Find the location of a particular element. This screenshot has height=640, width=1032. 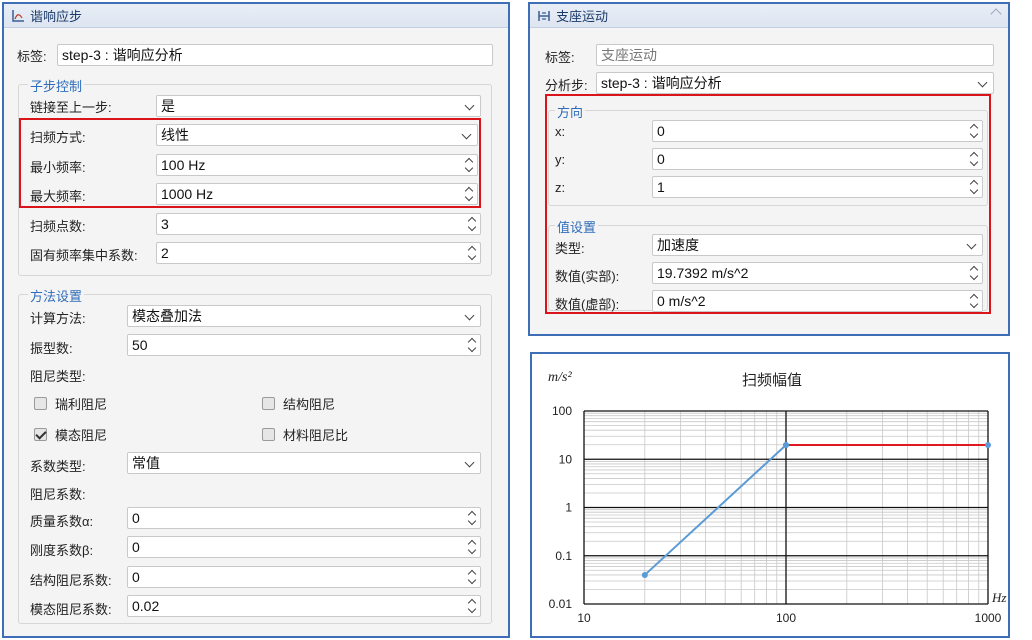

tag-input: 支座运动 is located at coordinates (795, 55).